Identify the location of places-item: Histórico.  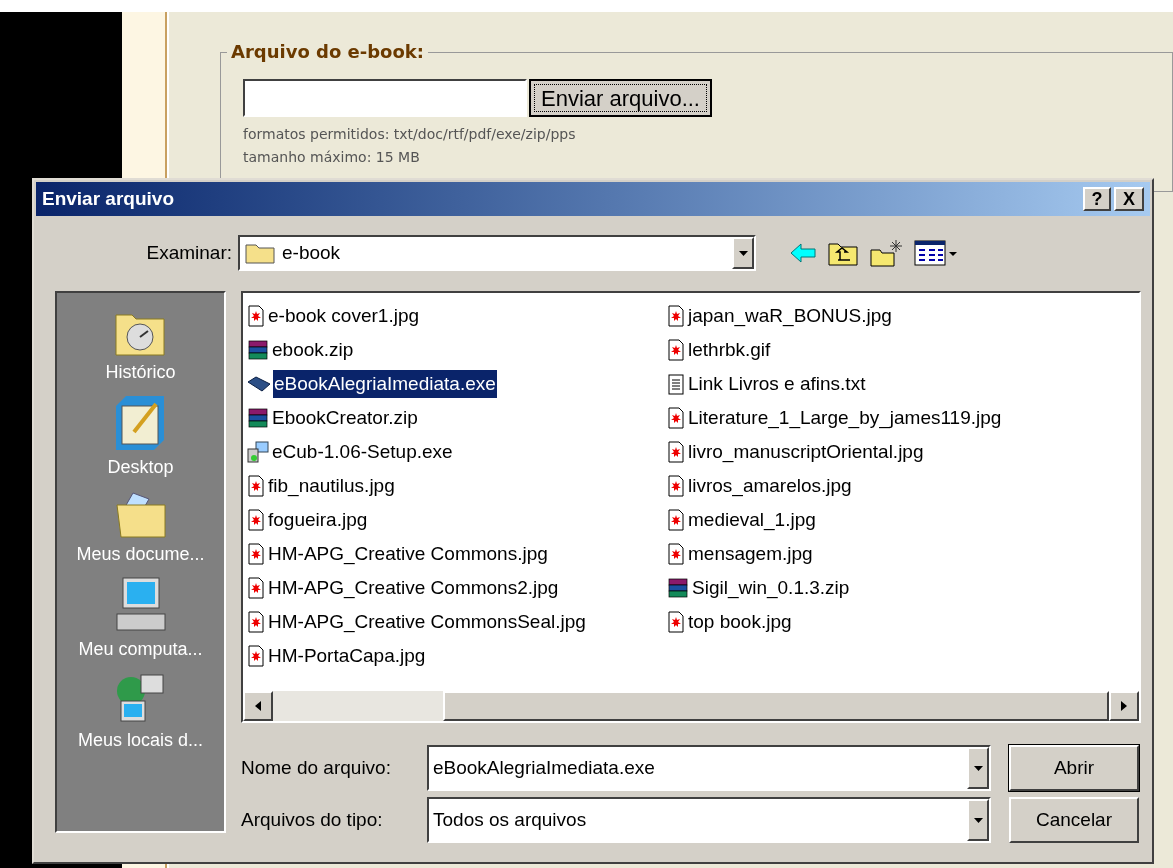
(140, 346).